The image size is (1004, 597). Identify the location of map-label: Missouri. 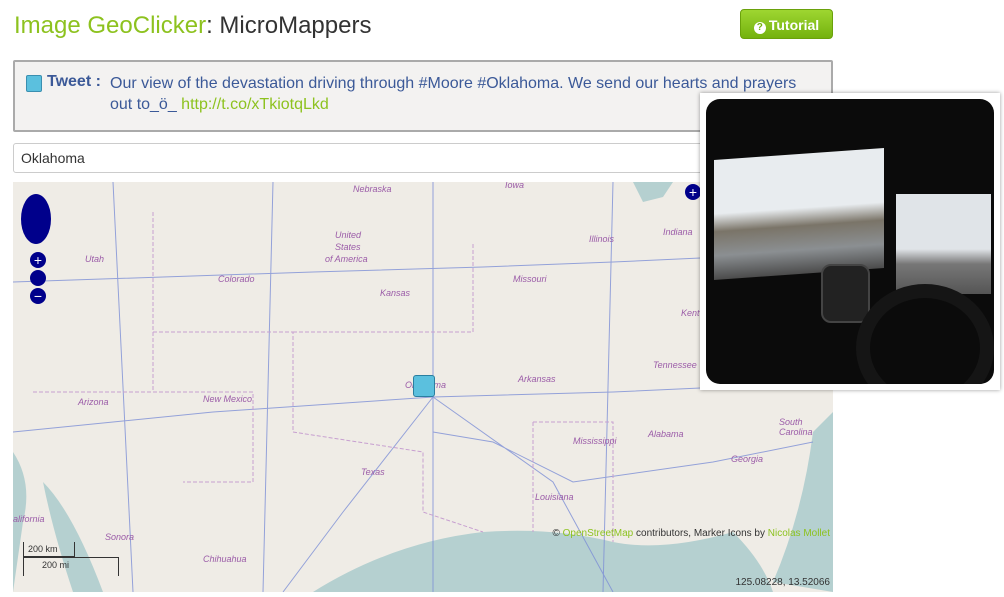
(530, 279).